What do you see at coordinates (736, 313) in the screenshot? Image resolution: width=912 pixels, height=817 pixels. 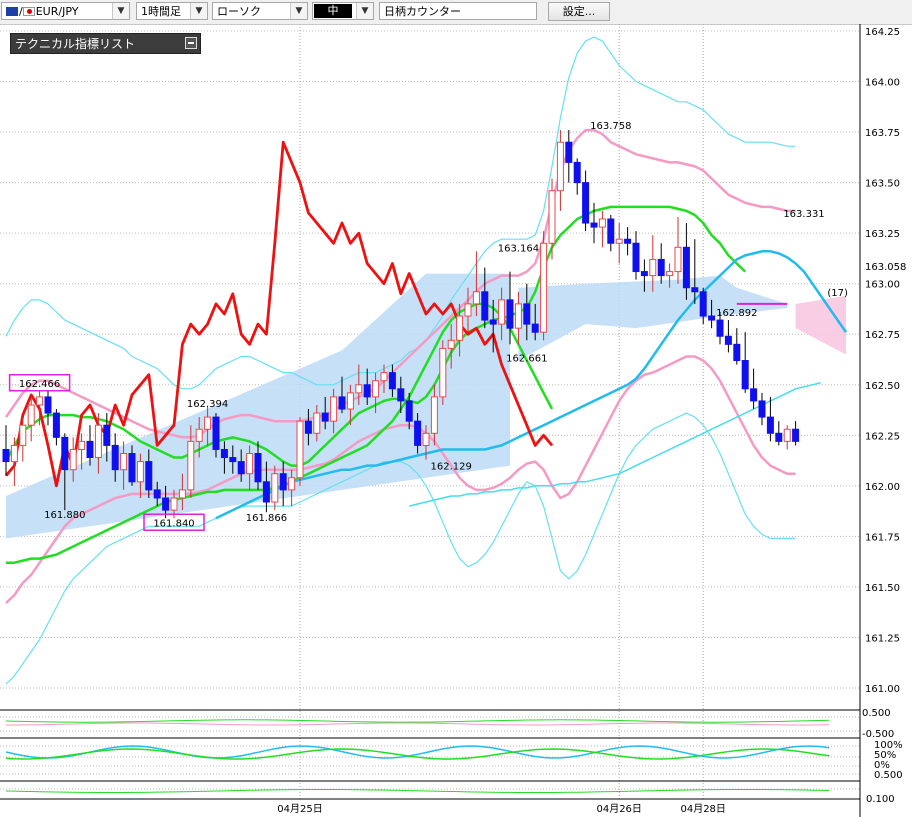 I see `annotation-label: 162.892` at bounding box center [736, 313].